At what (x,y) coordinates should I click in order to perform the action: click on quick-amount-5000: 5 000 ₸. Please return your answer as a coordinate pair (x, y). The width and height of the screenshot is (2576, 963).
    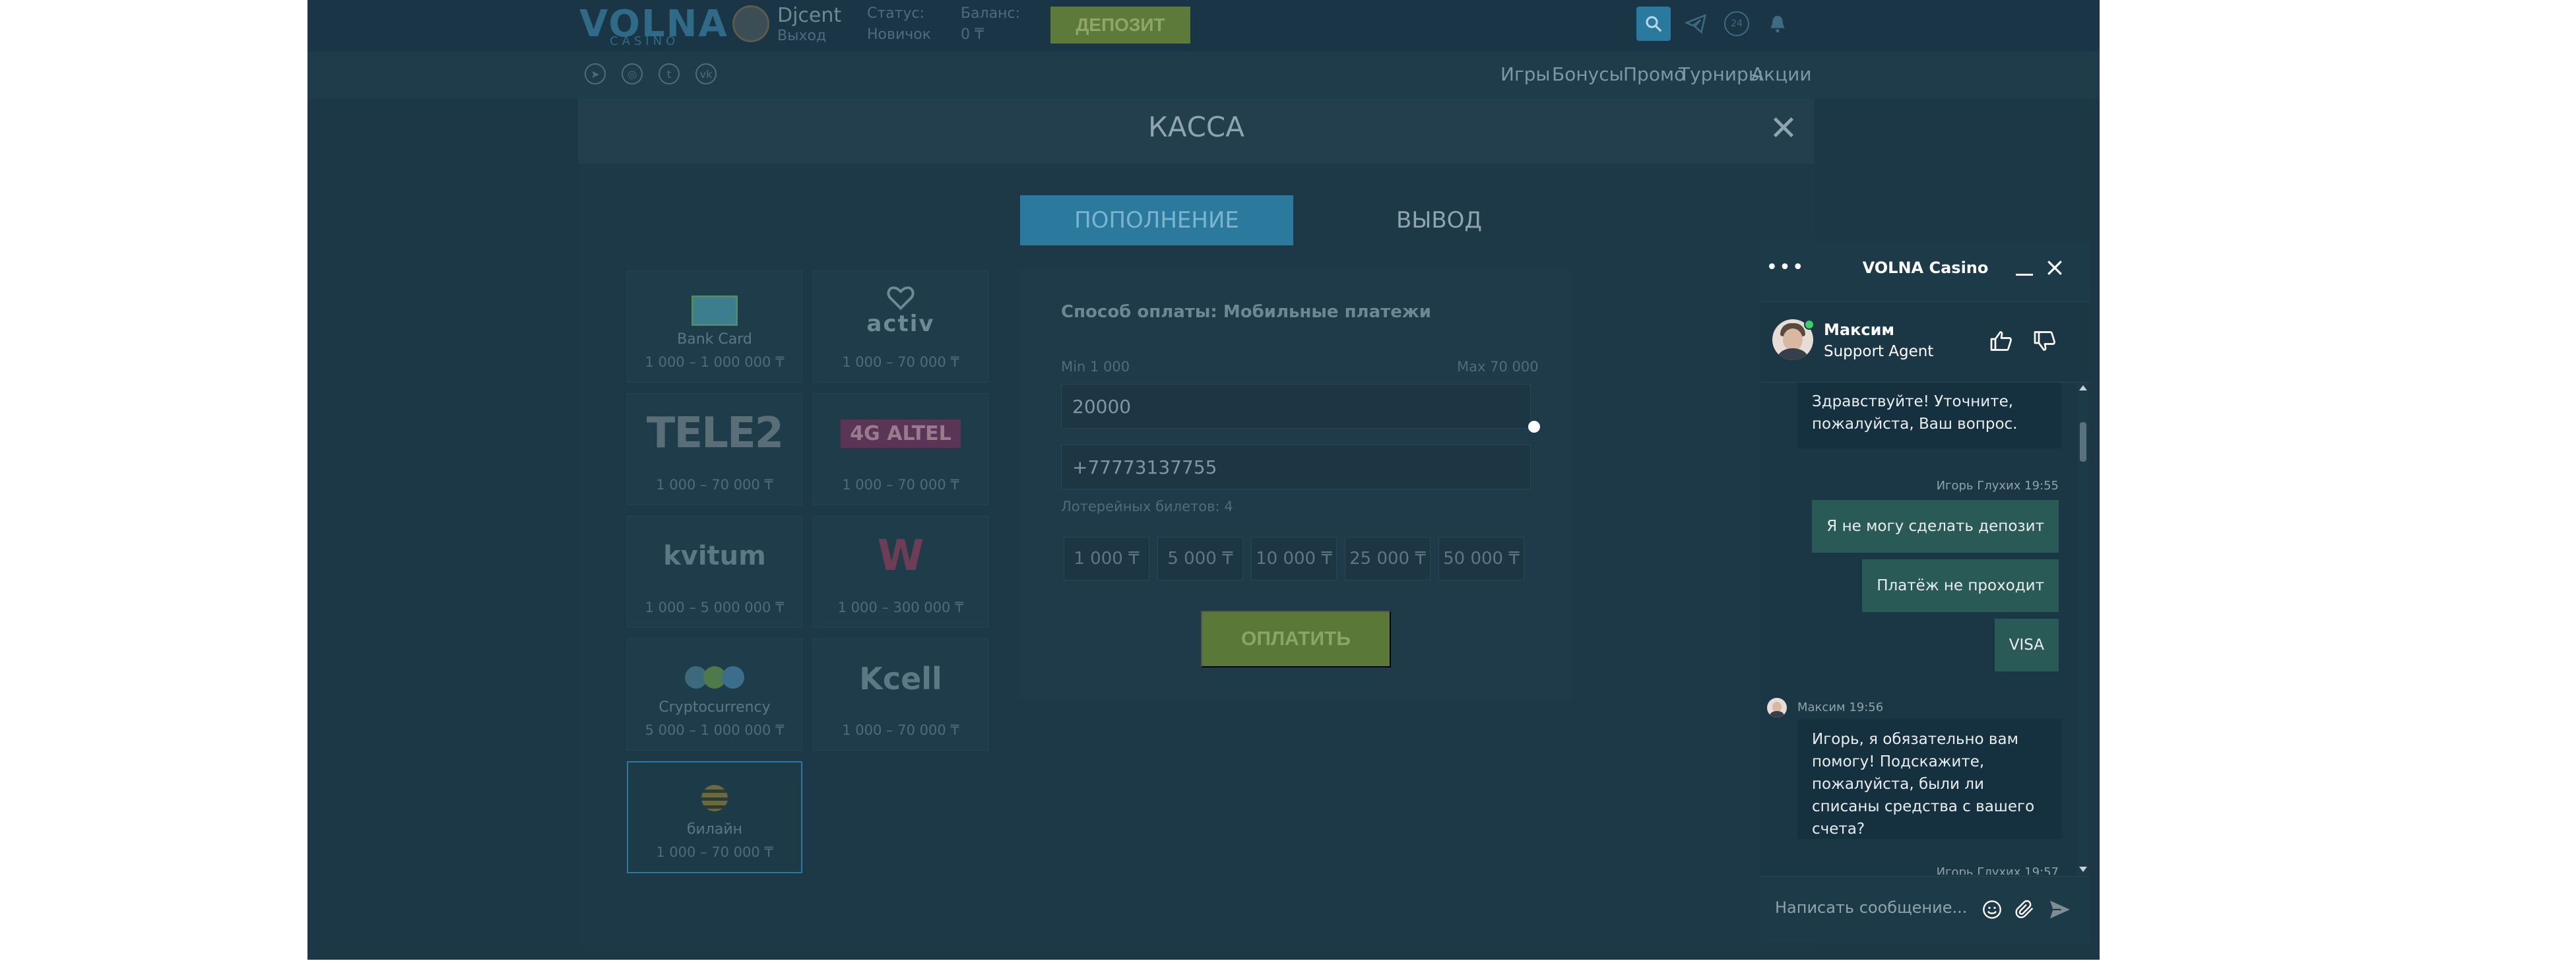
    Looking at the image, I should click on (1200, 558).